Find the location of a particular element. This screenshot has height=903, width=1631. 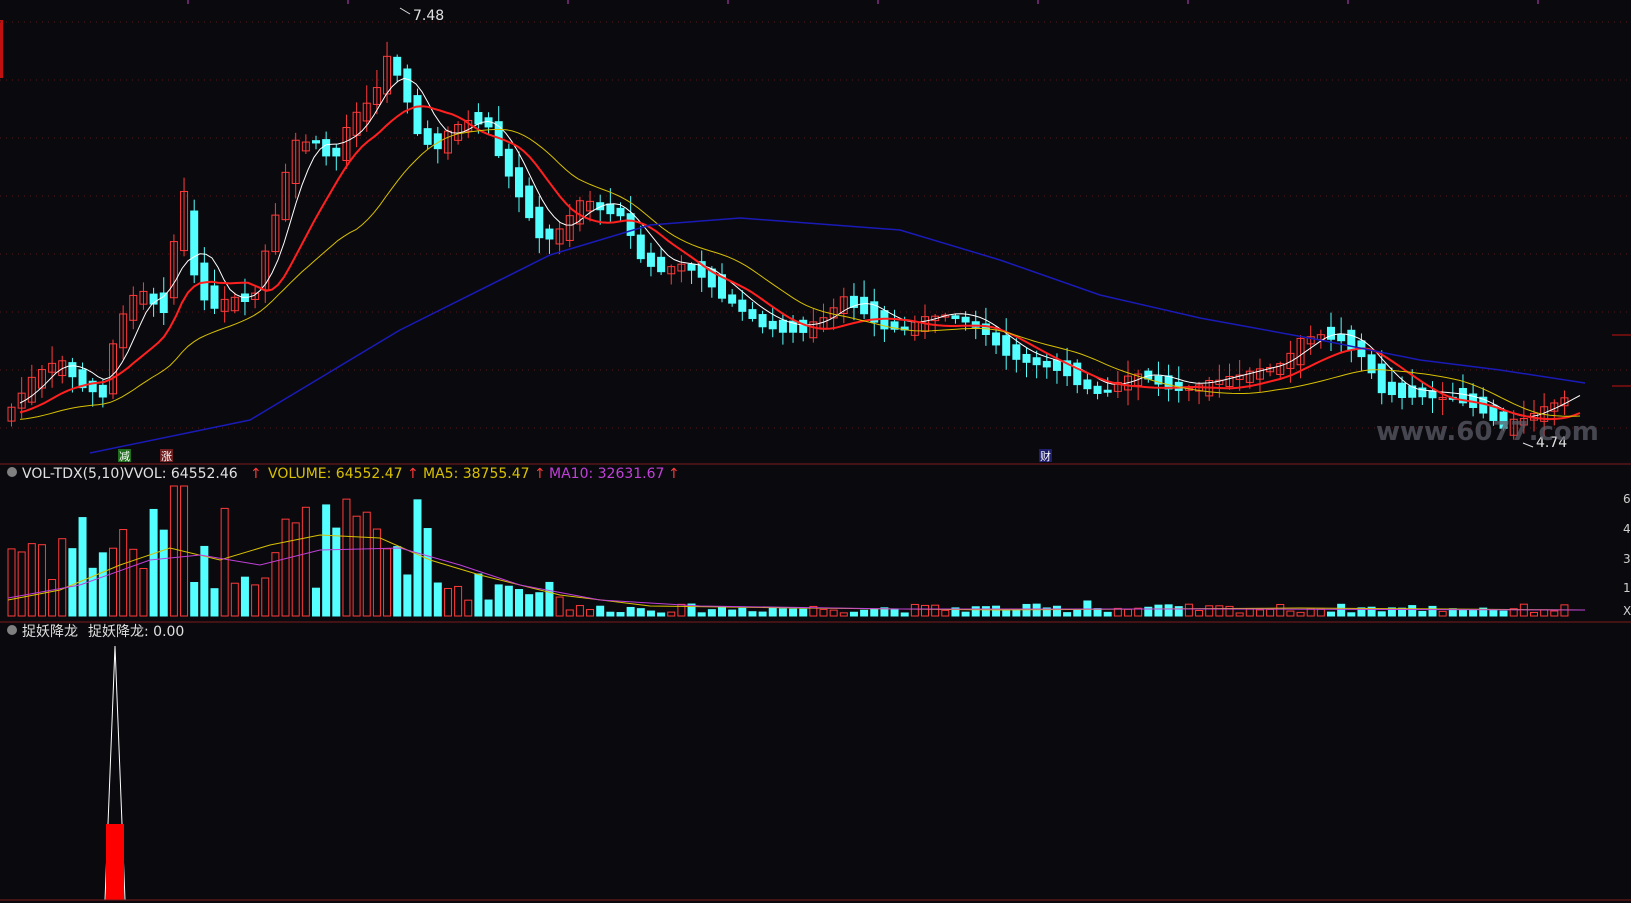

indicator-name: 捉妖降龙 is located at coordinates (50, 632).